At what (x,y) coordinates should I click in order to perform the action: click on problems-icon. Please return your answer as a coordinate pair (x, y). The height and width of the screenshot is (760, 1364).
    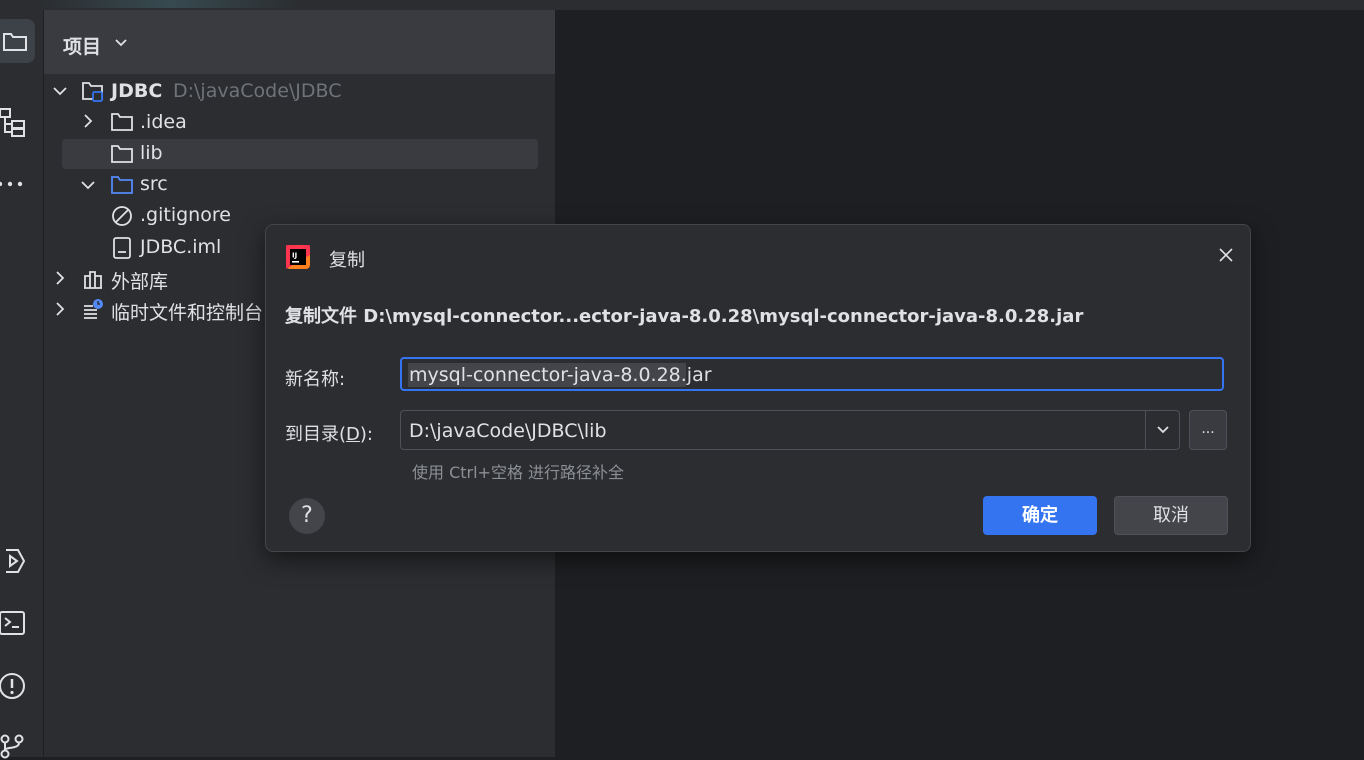
    Looking at the image, I should click on (12, 686).